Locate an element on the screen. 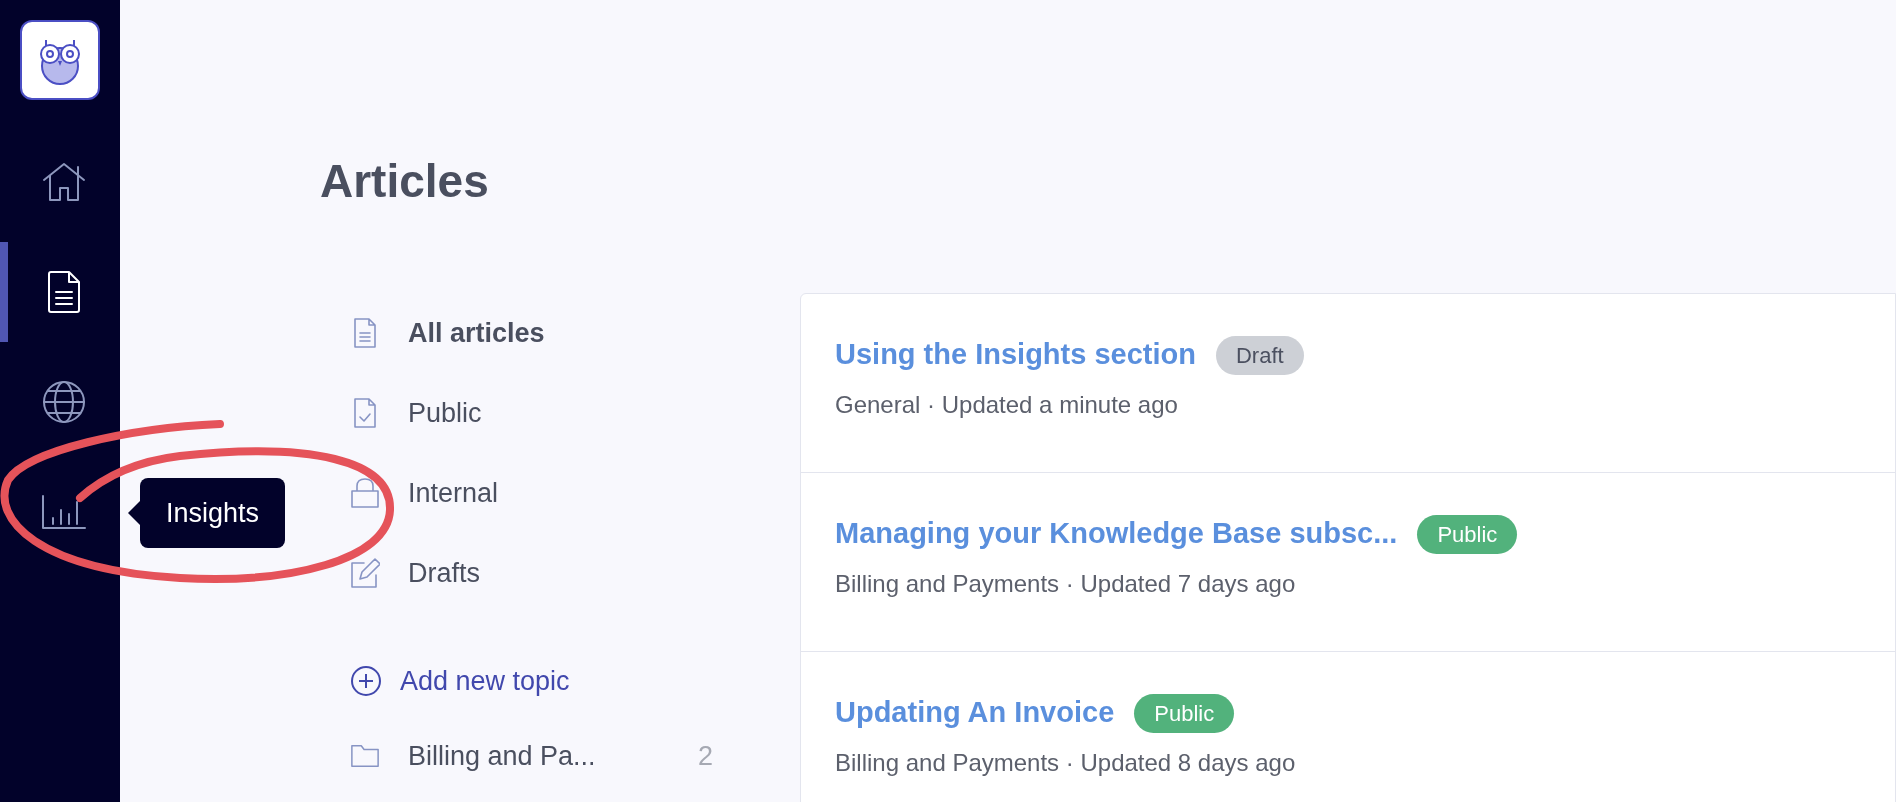 The image size is (1896, 802). pencil-icon is located at coordinates (365, 573).